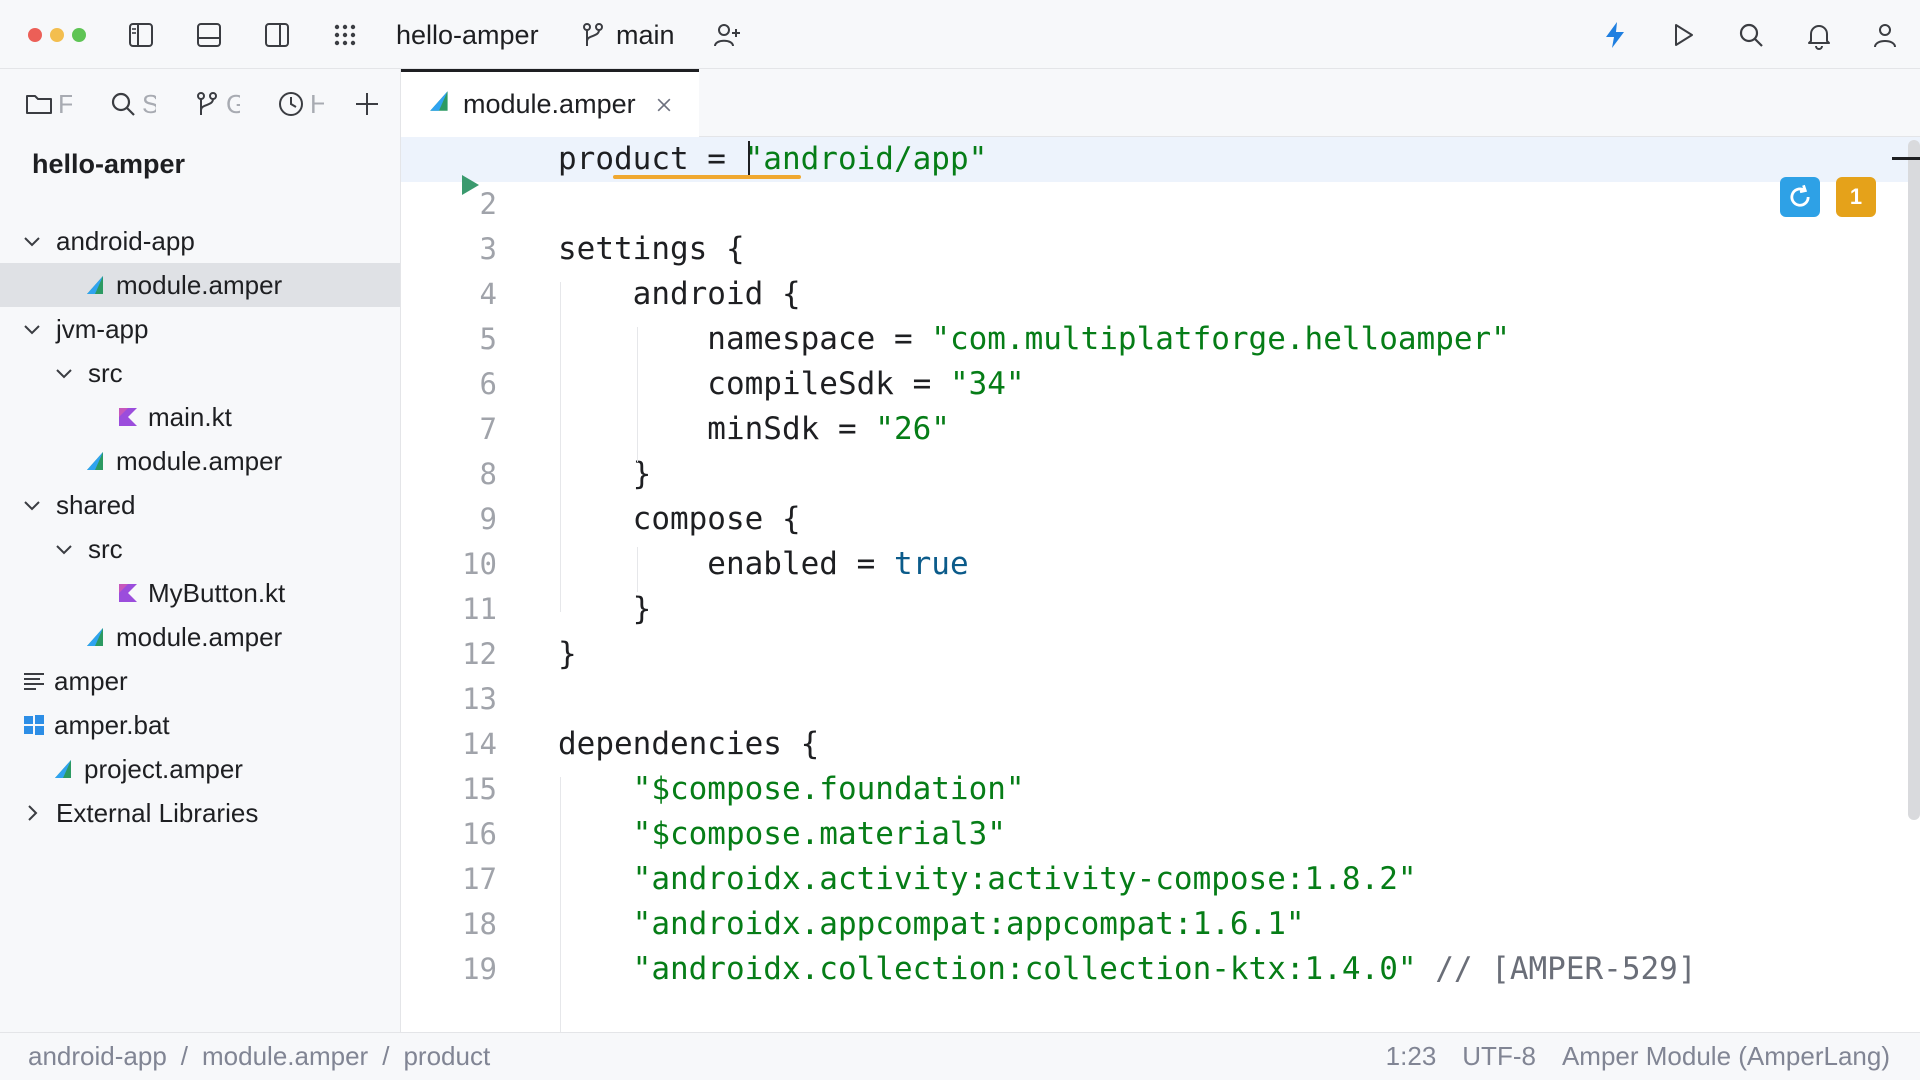 The image size is (1920, 1080). I want to click on sidebar-tab-label: F, so click(65, 103).